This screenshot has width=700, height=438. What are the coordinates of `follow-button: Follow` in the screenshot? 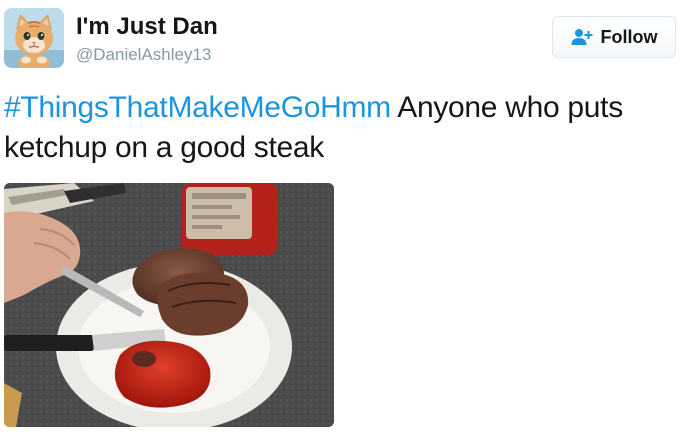 It's located at (614, 37).